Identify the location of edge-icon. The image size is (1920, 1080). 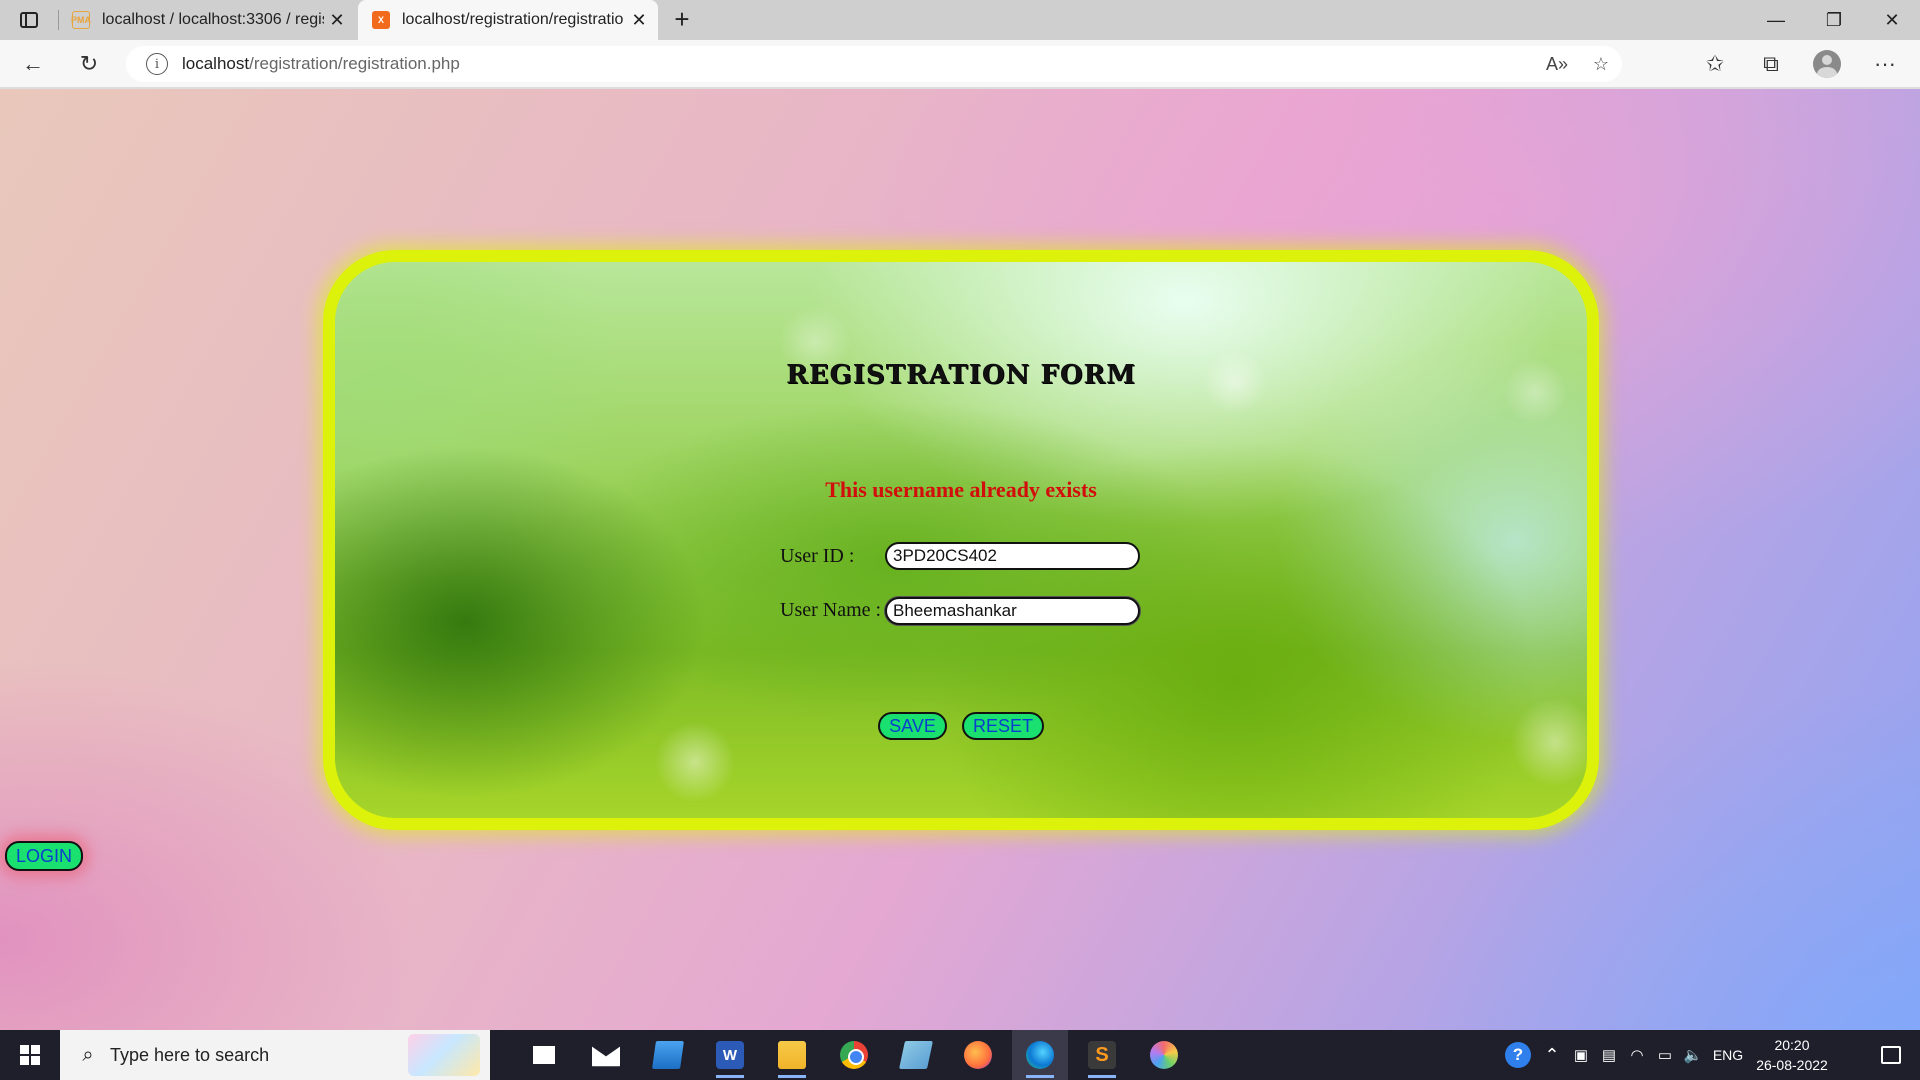
(1040, 1055).